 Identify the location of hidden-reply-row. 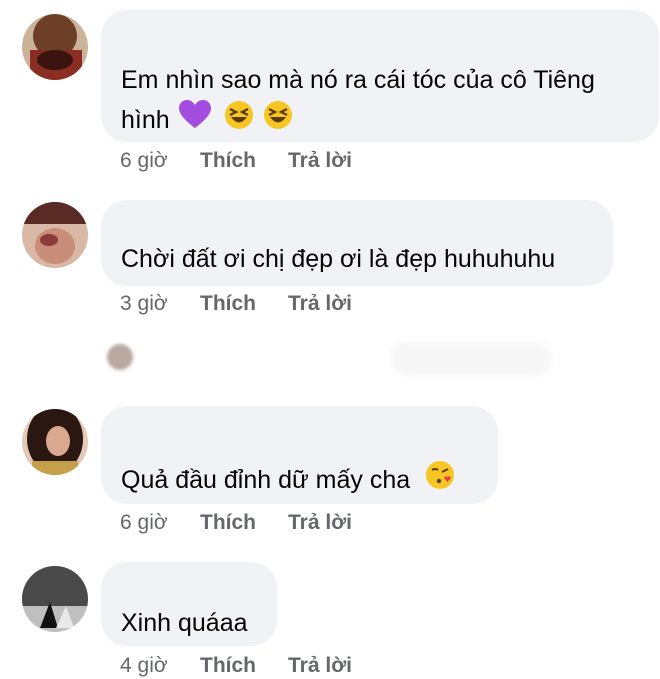
(331, 360).